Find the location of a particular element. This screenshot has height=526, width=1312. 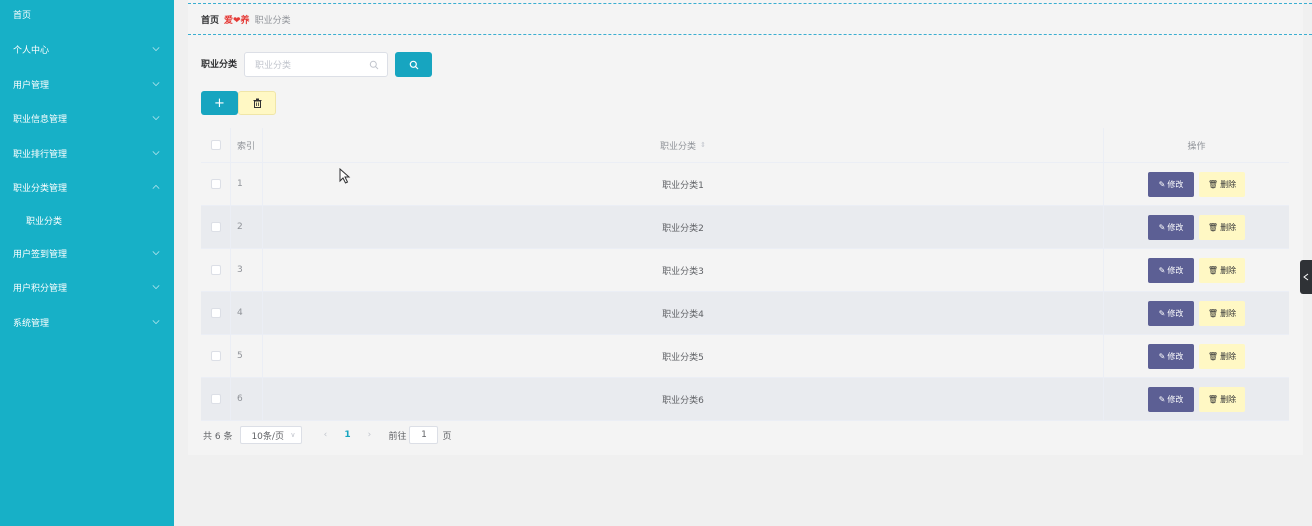

add-button: + is located at coordinates (219, 103).